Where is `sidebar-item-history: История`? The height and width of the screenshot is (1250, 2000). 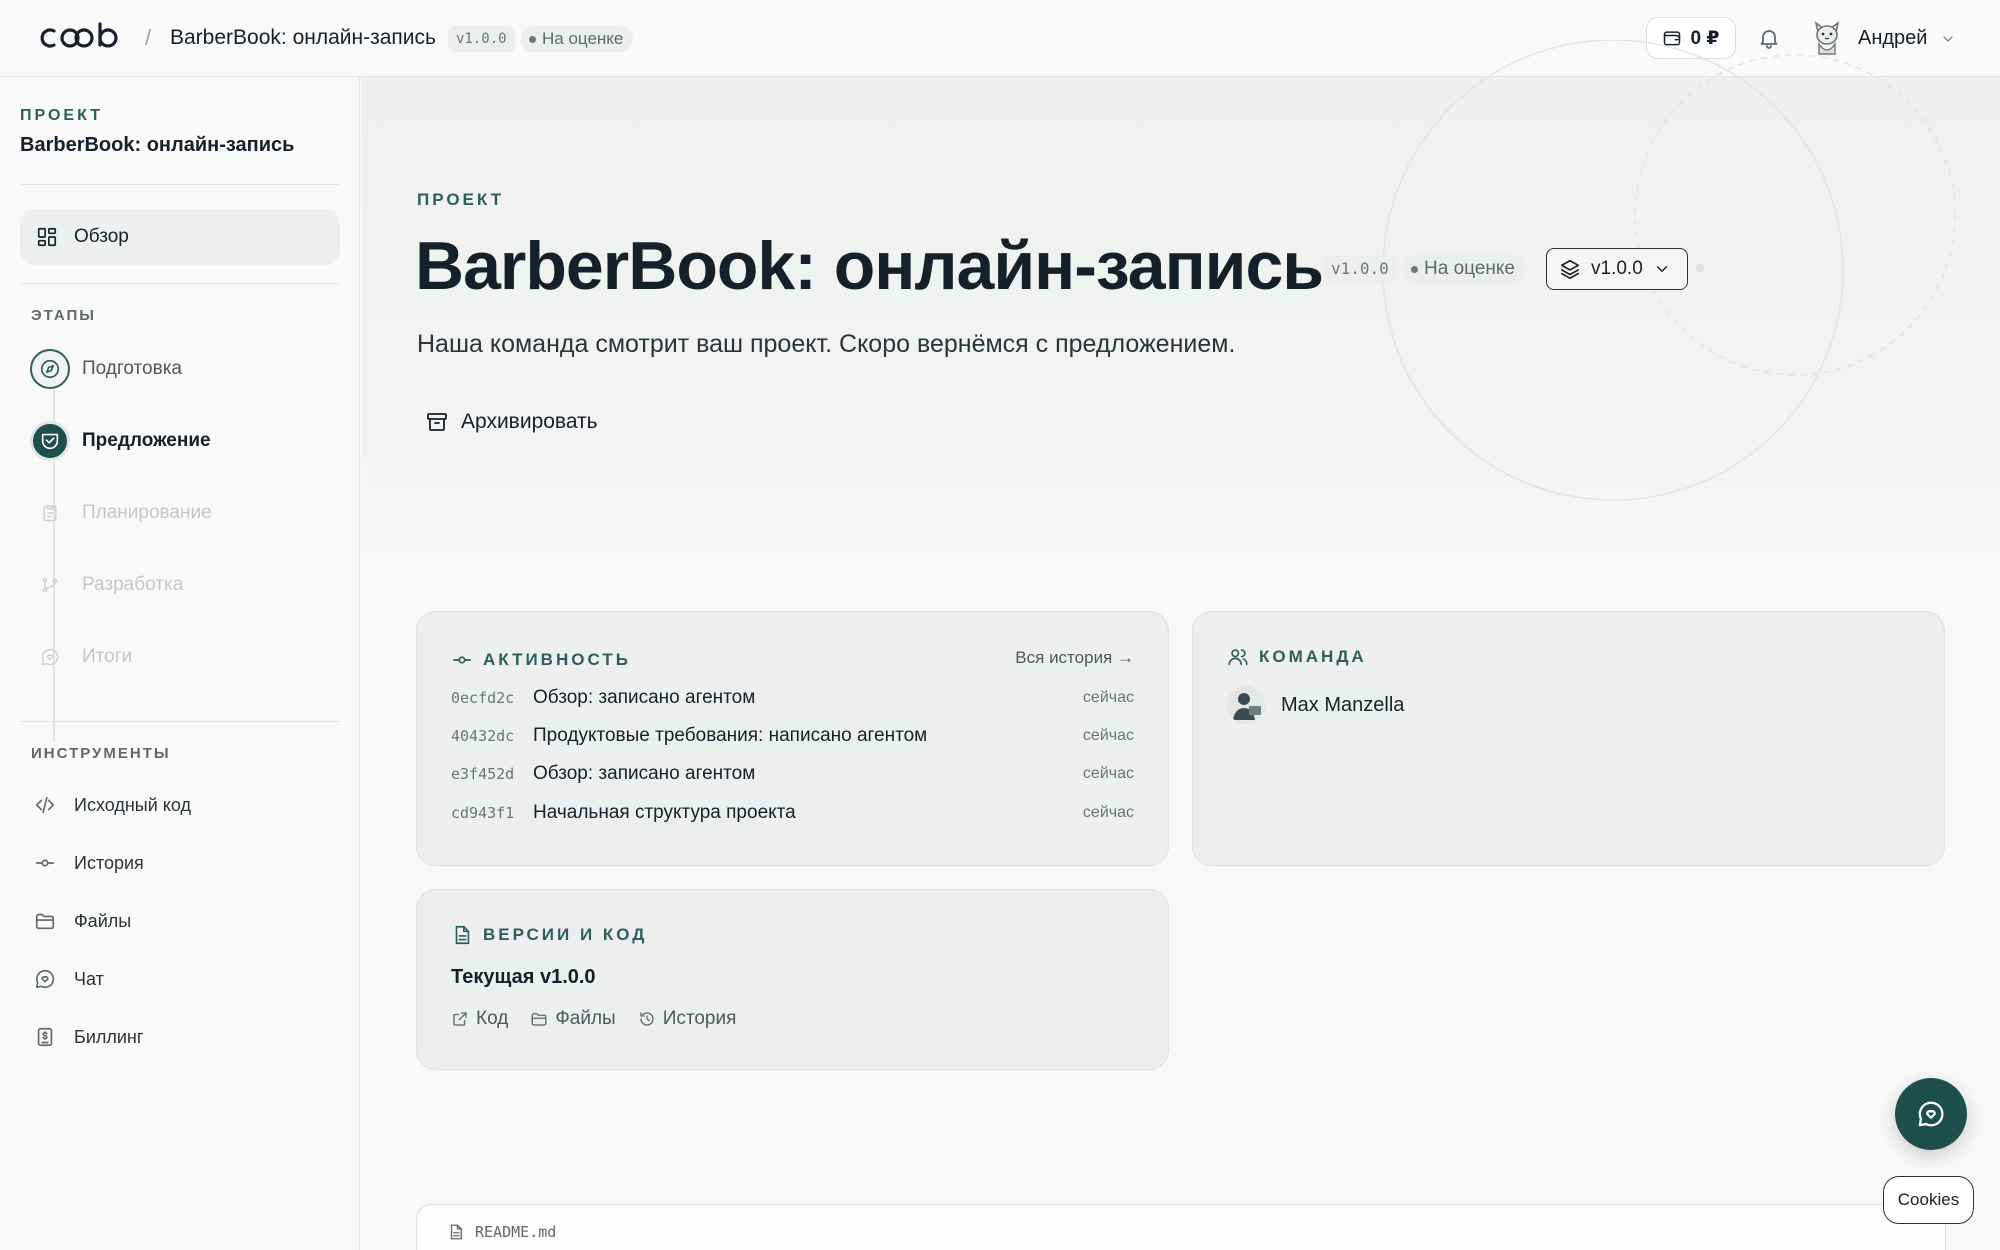
sidebar-item-history: История is located at coordinates (89, 863).